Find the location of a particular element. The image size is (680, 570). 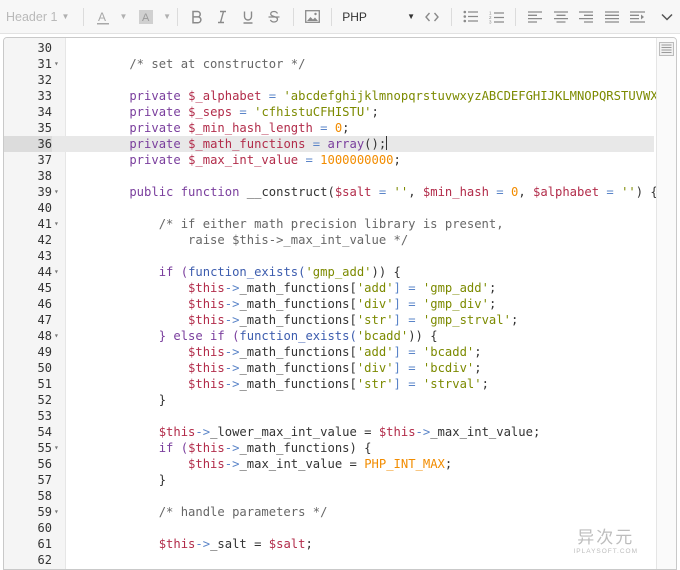

minimap-icon is located at coordinates (666, 49).